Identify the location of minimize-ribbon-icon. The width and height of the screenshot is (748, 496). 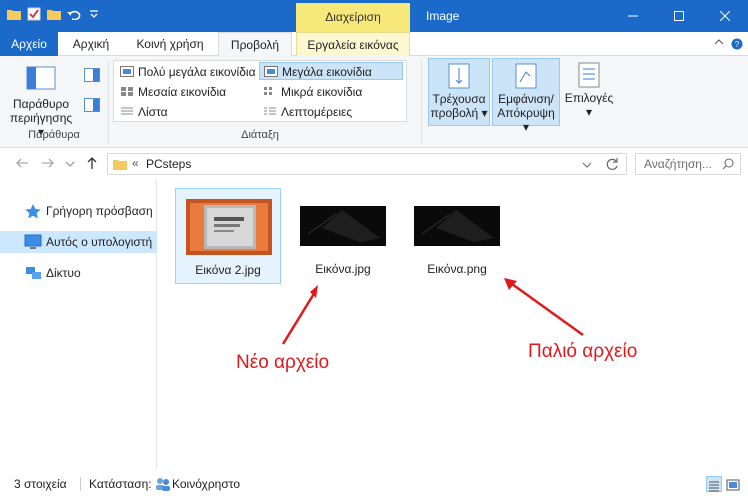
(719, 44).